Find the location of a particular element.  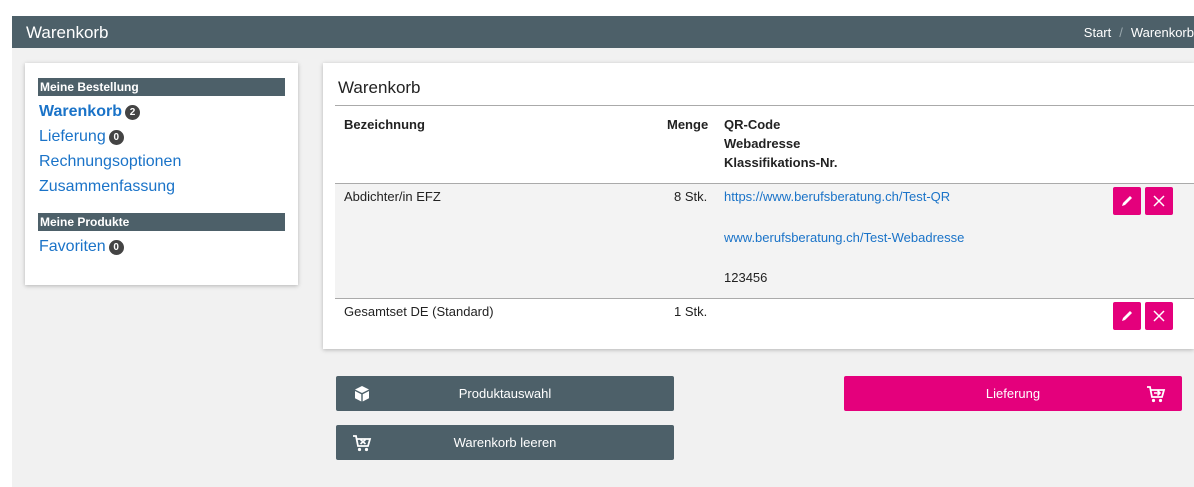

sidebar-item-label: Favoriten is located at coordinates (72, 246).